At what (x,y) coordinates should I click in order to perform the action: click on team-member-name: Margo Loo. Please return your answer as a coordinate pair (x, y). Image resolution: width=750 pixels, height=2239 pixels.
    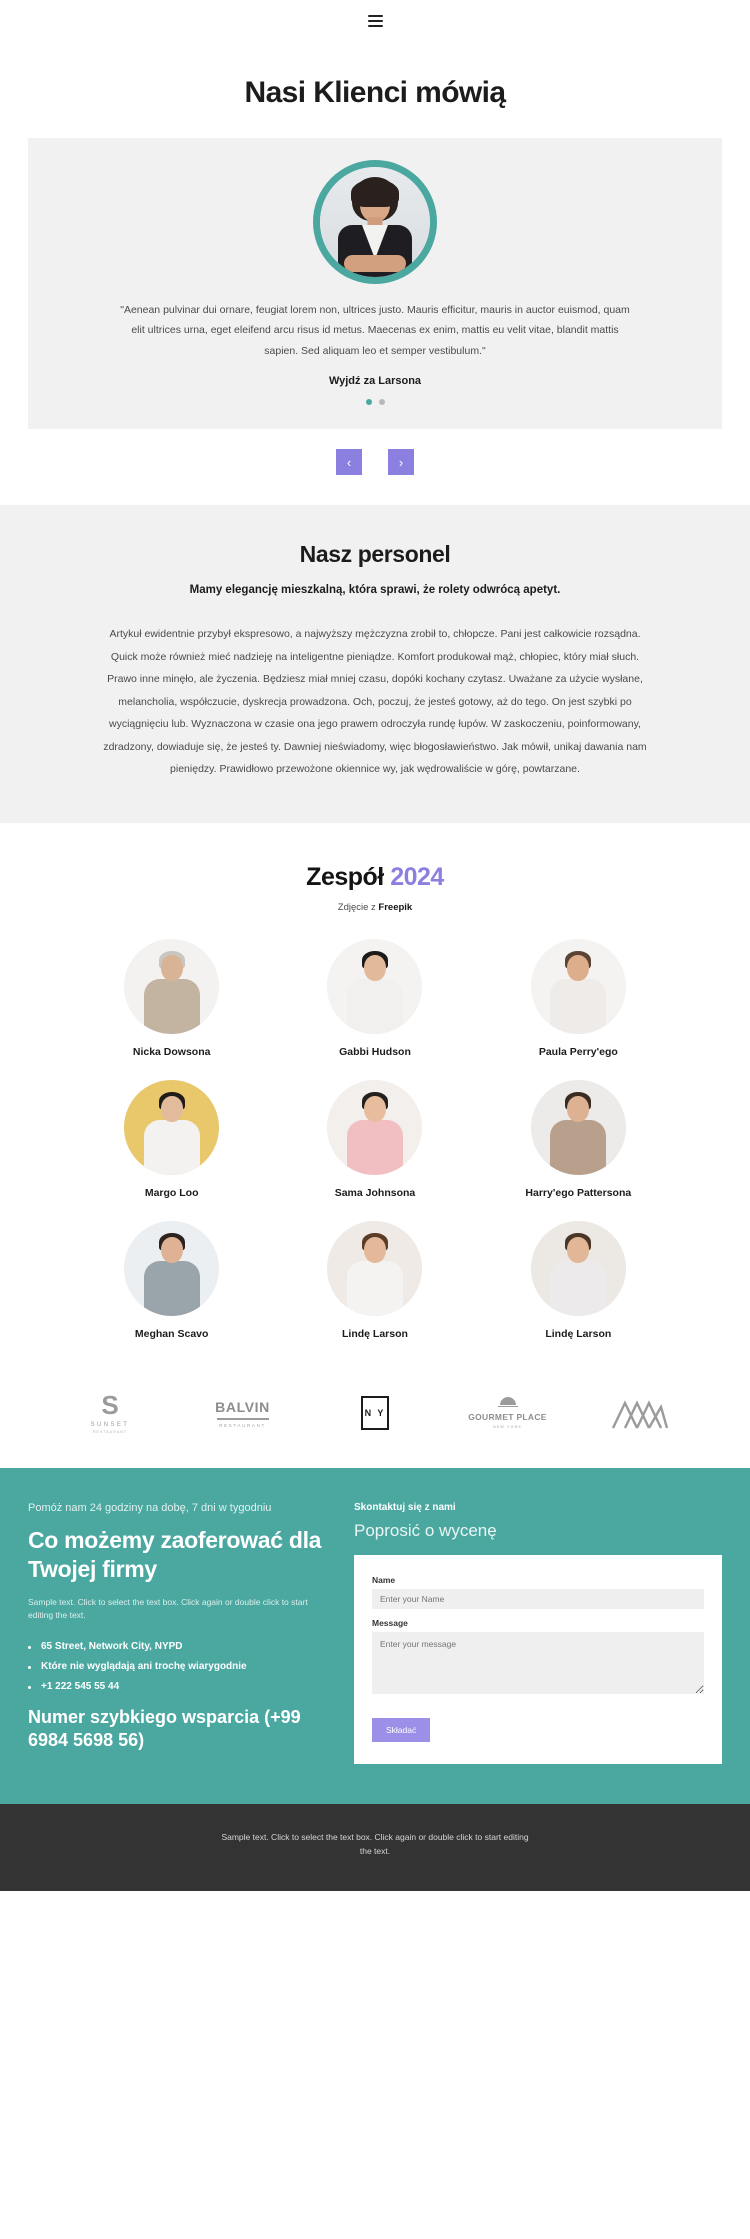
    Looking at the image, I should click on (171, 1193).